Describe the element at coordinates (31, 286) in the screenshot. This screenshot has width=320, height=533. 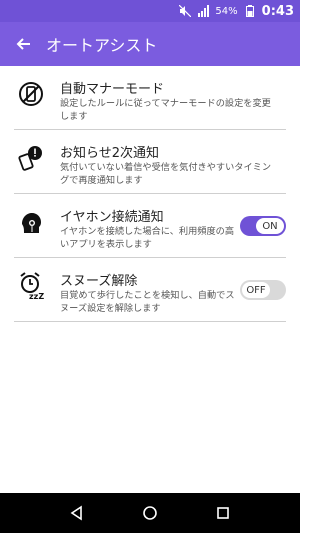
I see `alarm-snooze-icon: zzZ` at that location.